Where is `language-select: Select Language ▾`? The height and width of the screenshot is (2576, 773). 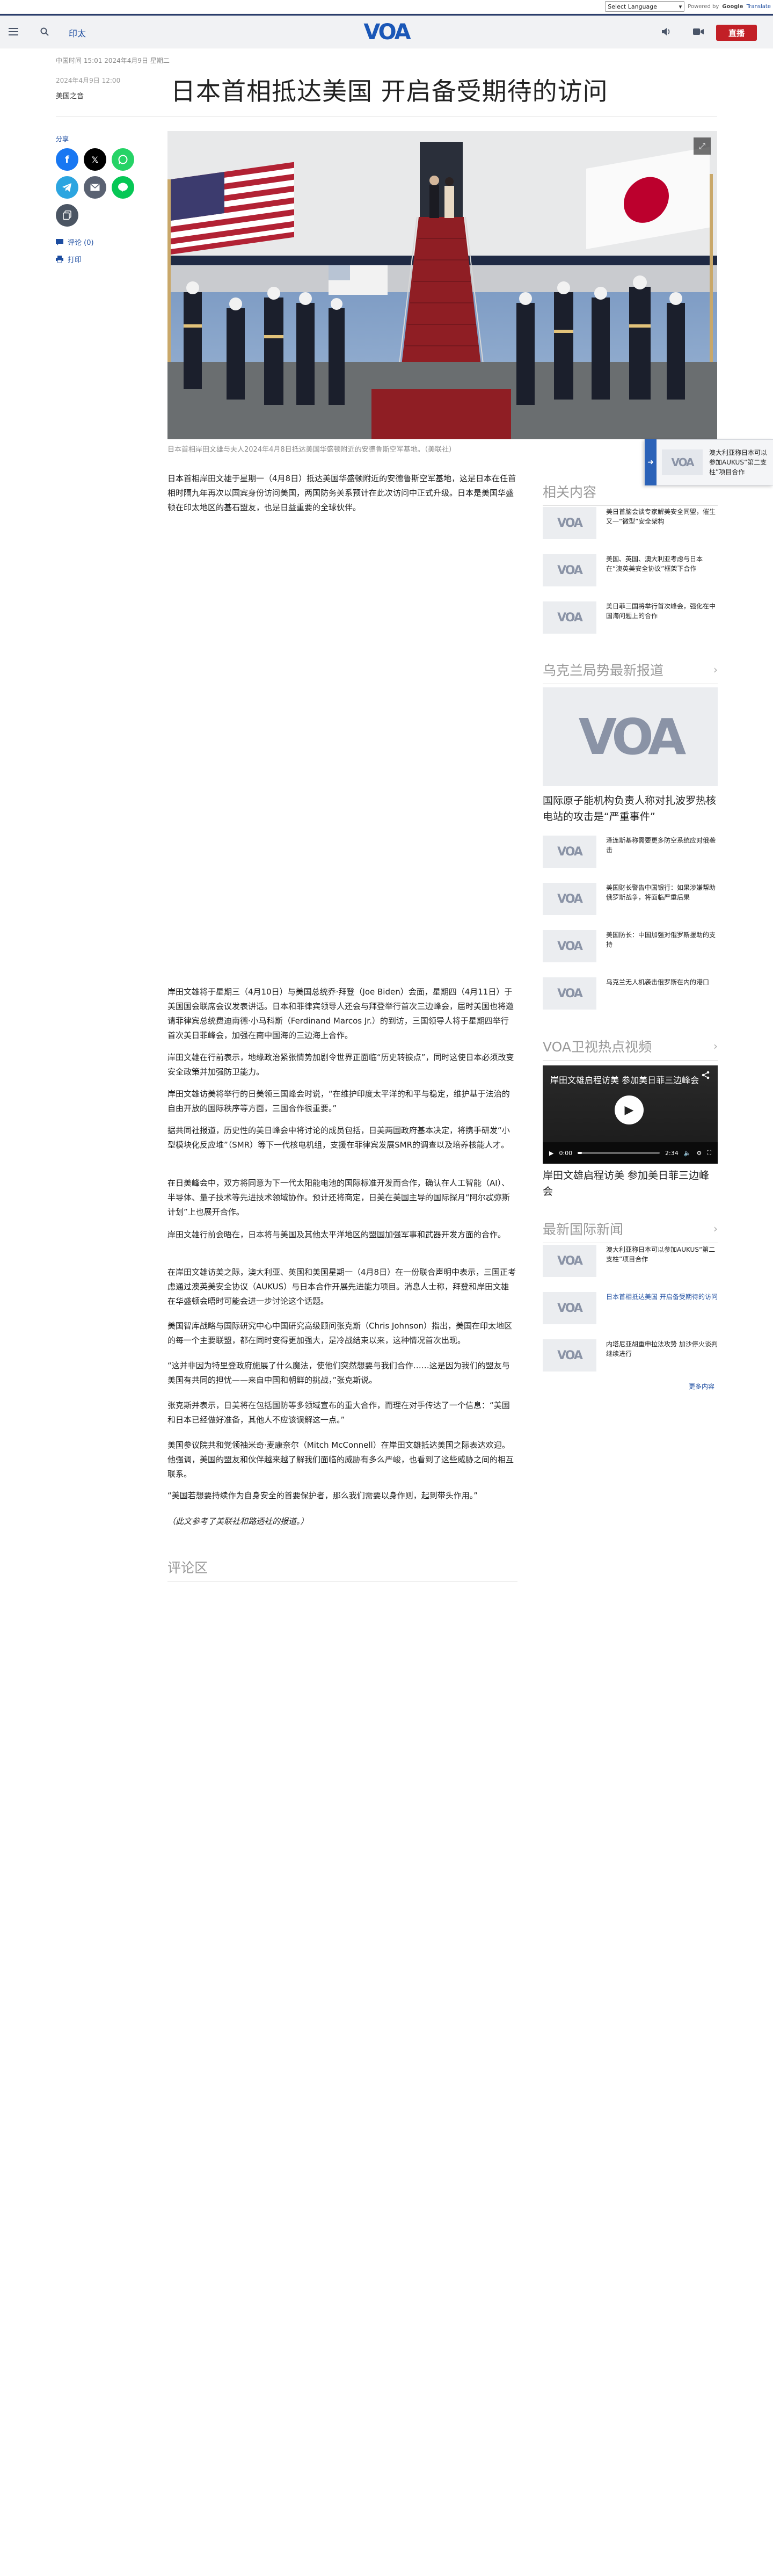 language-select: Select Language ▾ is located at coordinates (645, 6).